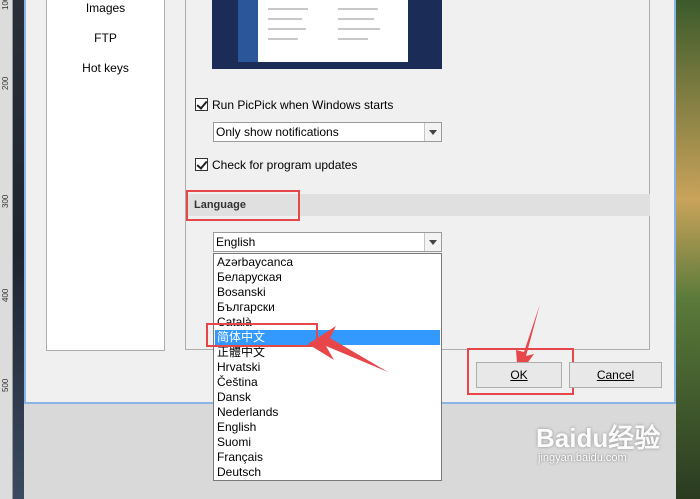  What do you see at coordinates (348, 349) in the screenshot?
I see `annotation-arrow-icon` at bounding box center [348, 349].